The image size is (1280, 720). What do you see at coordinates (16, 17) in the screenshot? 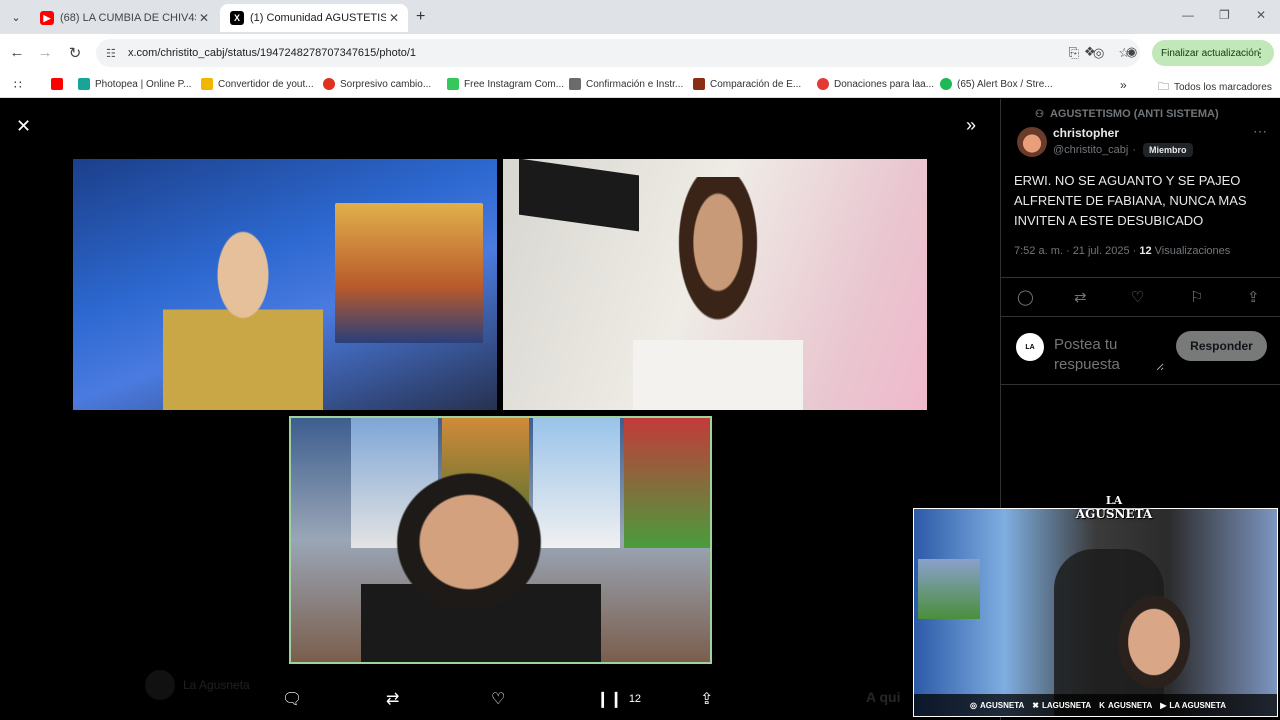
I see `tab-search-chevron-icon: ⌄` at bounding box center [16, 17].